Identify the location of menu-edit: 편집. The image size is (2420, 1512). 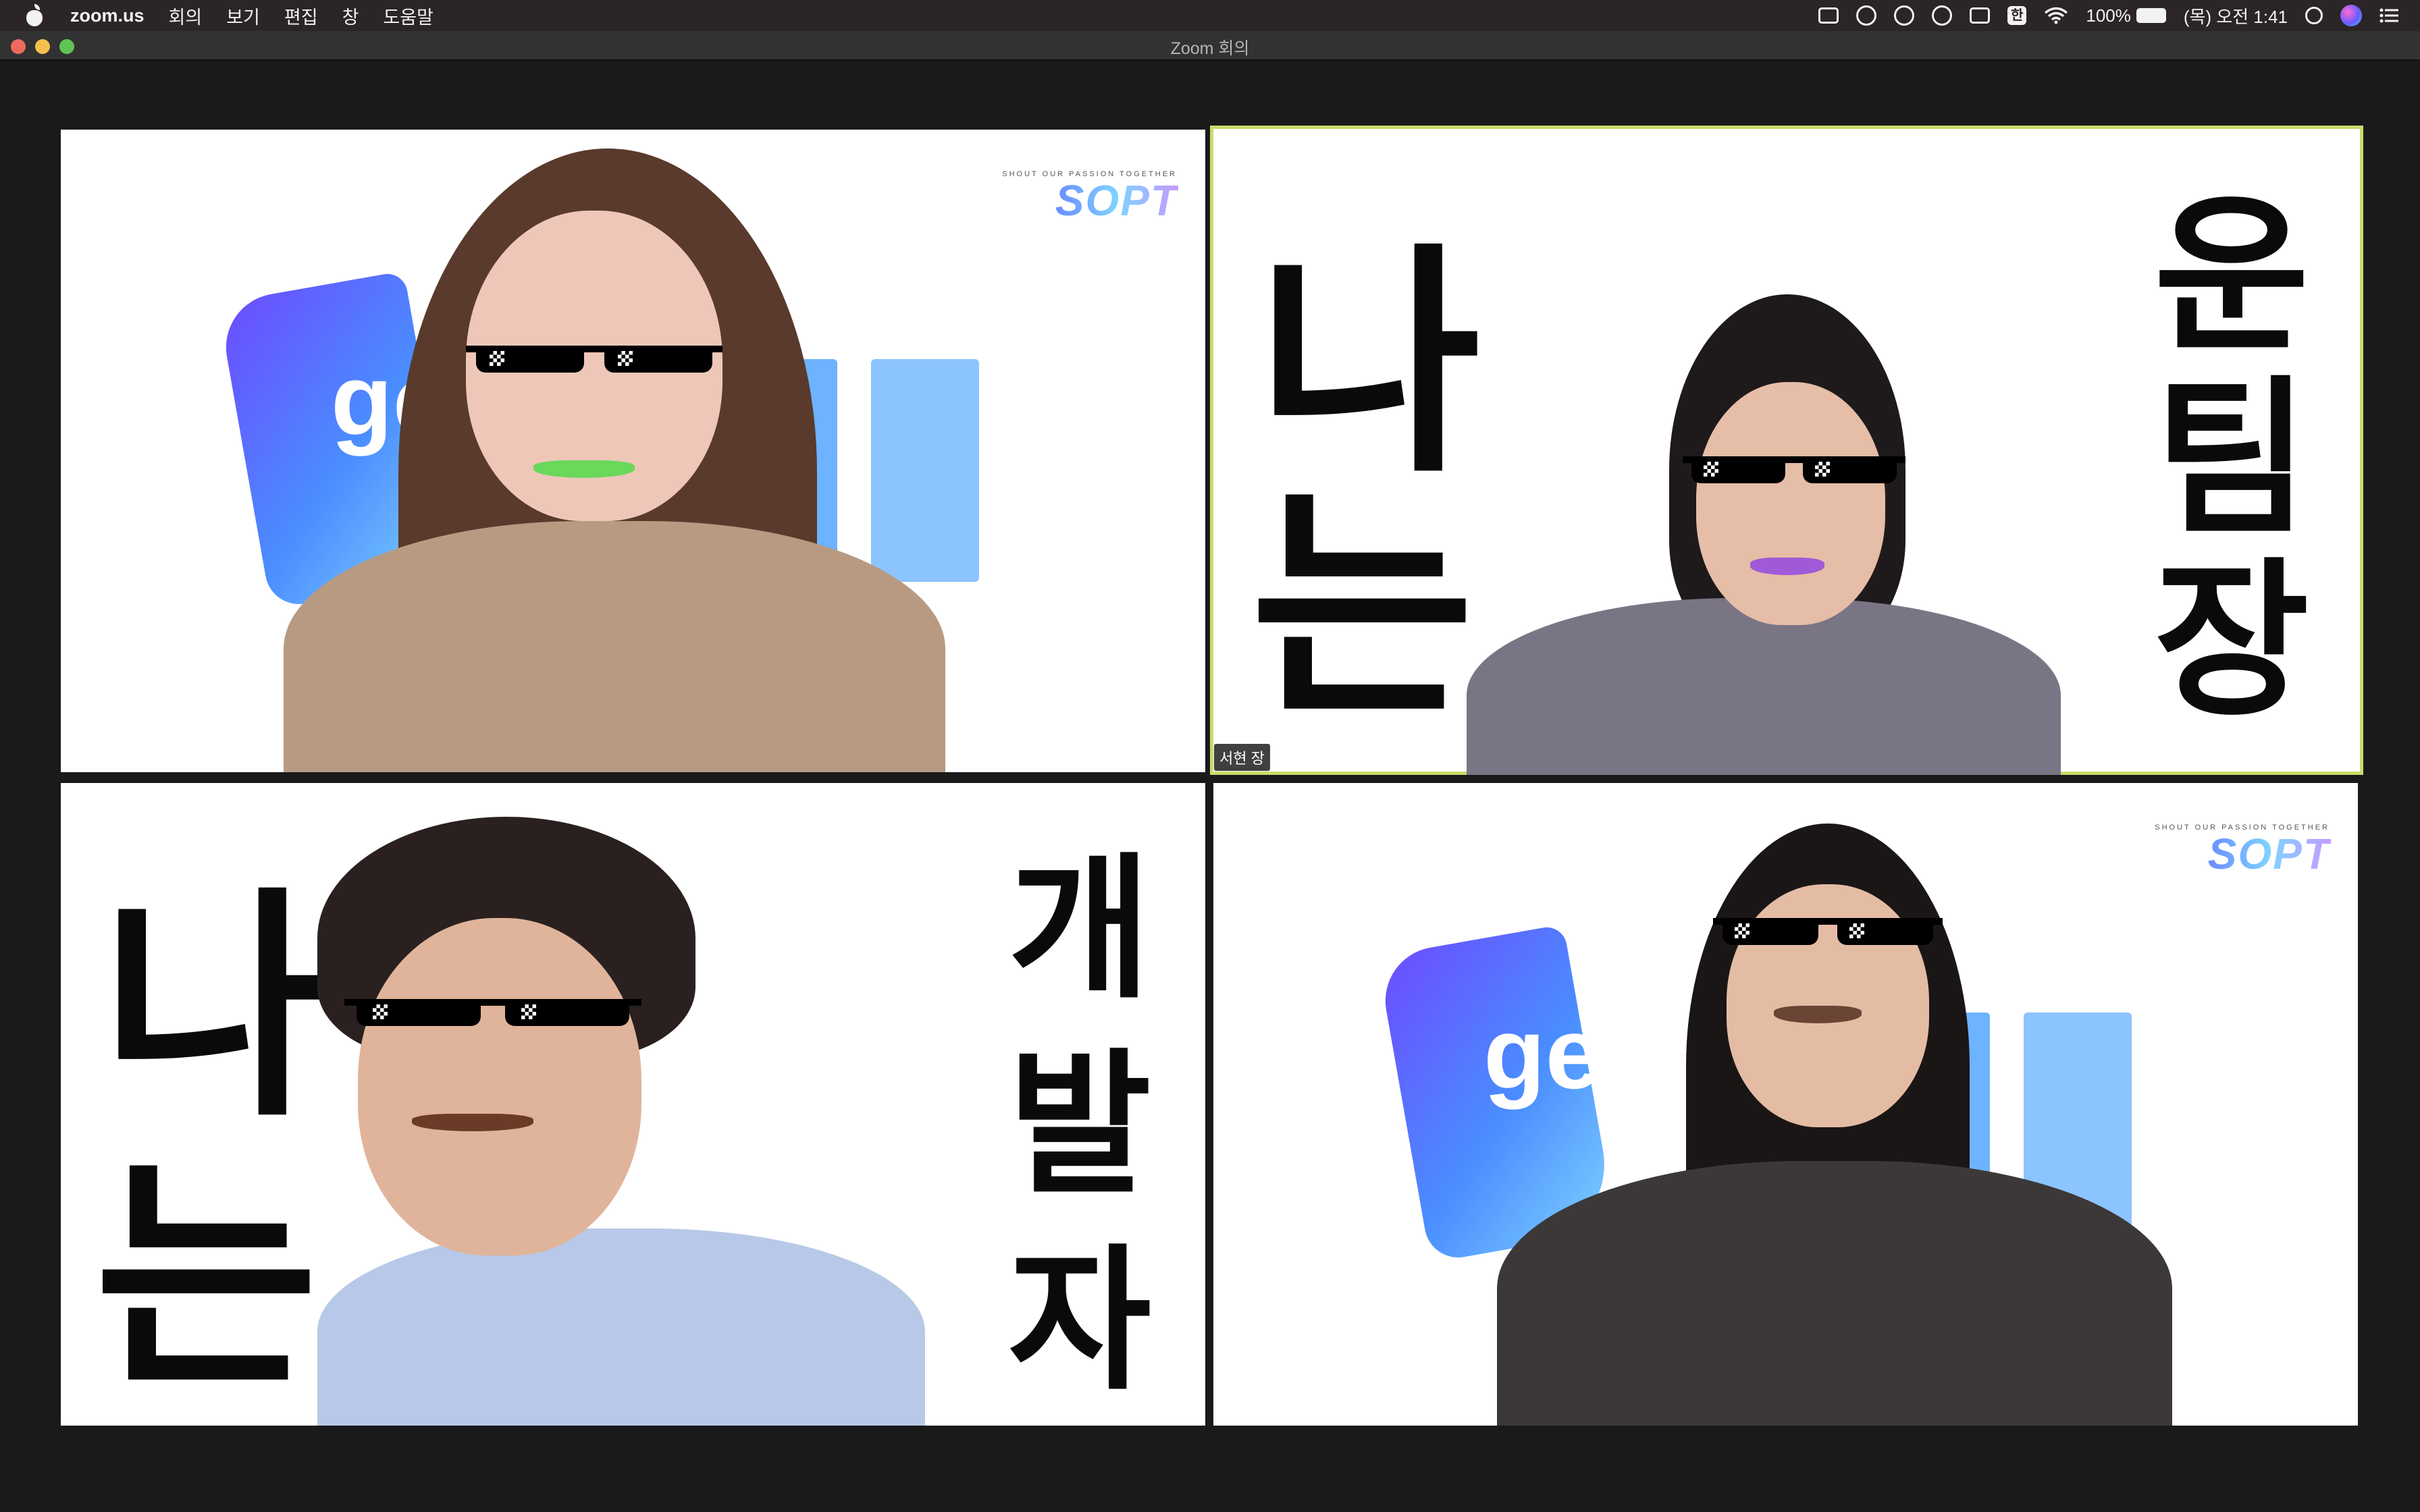
(301, 16).